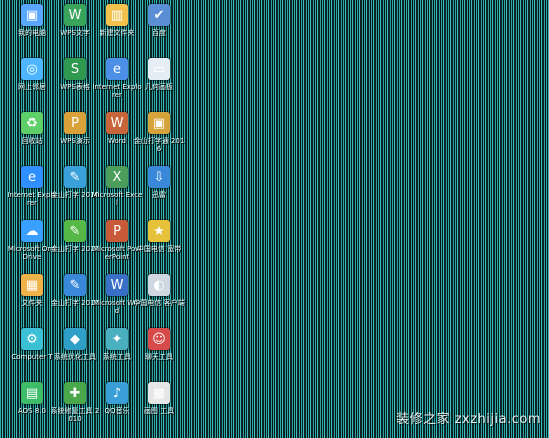 The width and height of the screenshot is (549, 438). What do you see at coordinates (159, 195) in the screenshot?
I see `desktop-icon-label: 迅雷` at bounding box center [159, 195].